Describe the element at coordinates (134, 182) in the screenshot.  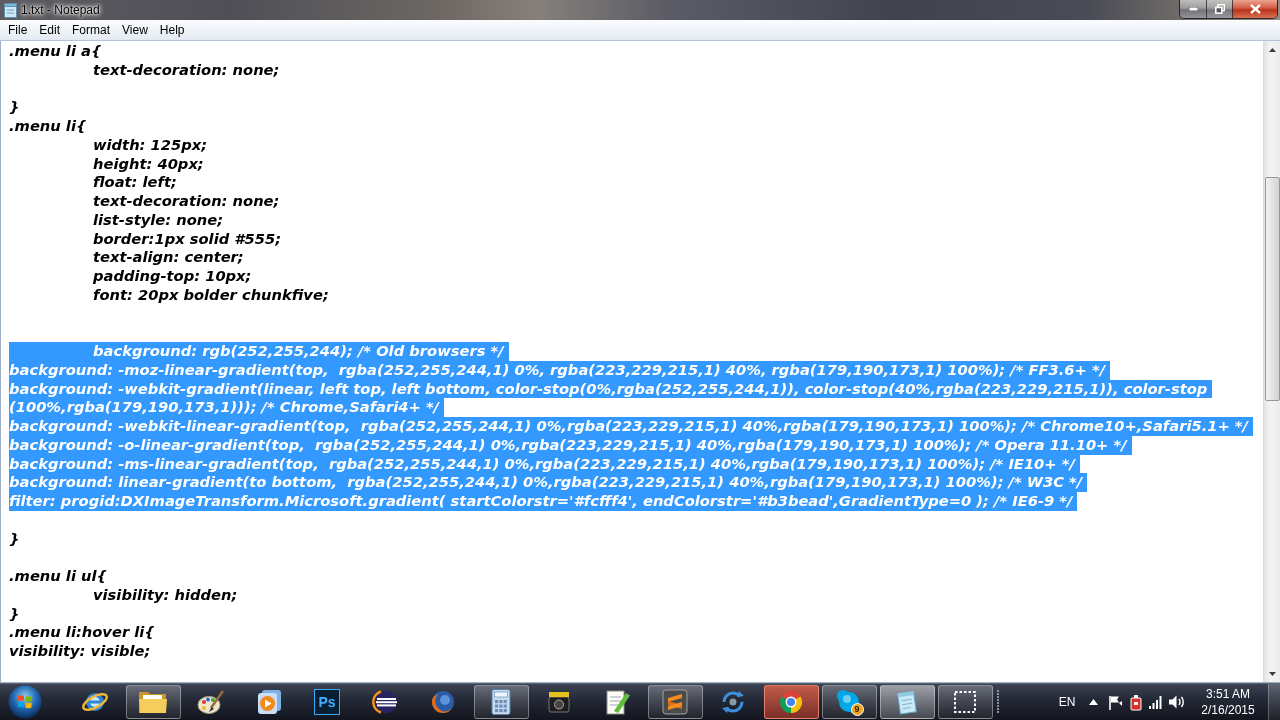
I see `code-line: float: left;` at that location.